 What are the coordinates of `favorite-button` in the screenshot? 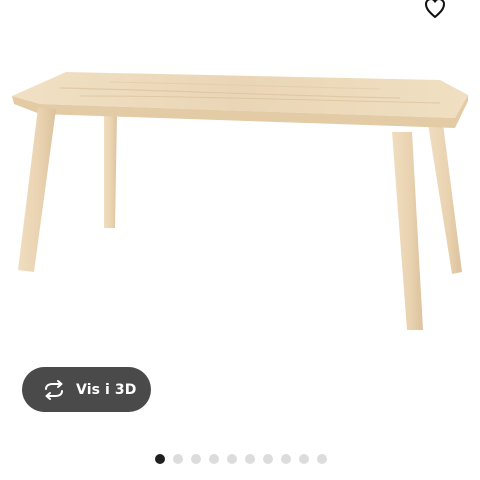 It's located at (435, 10).